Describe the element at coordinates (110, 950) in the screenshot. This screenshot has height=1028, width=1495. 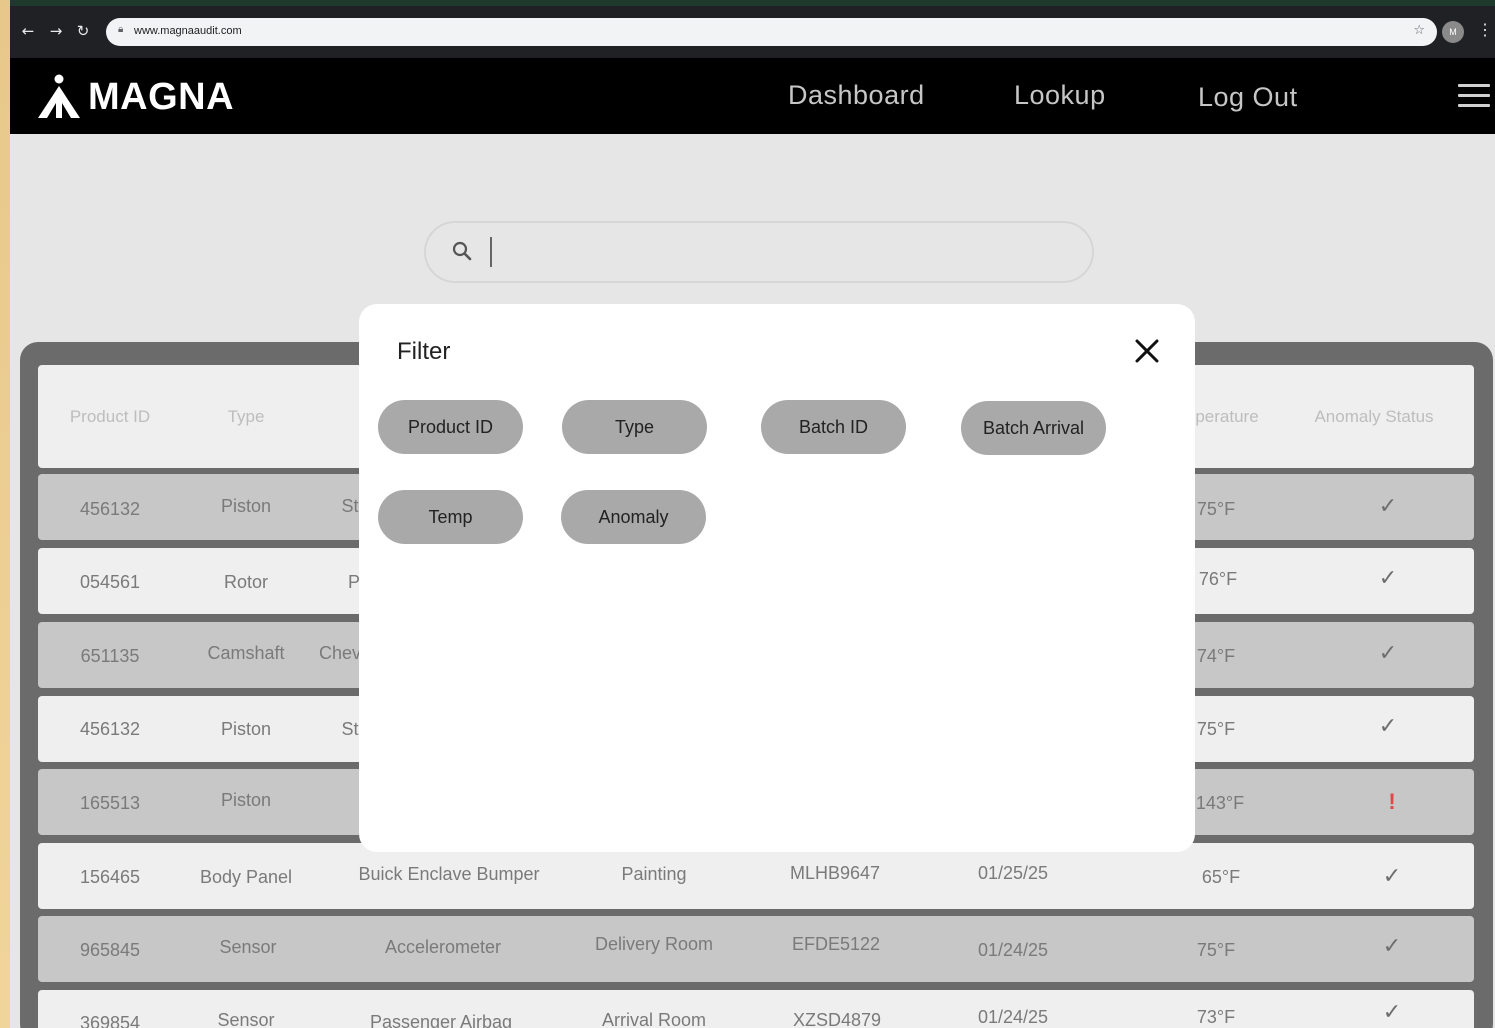
I see `cell-product-id: 965845` at that location.